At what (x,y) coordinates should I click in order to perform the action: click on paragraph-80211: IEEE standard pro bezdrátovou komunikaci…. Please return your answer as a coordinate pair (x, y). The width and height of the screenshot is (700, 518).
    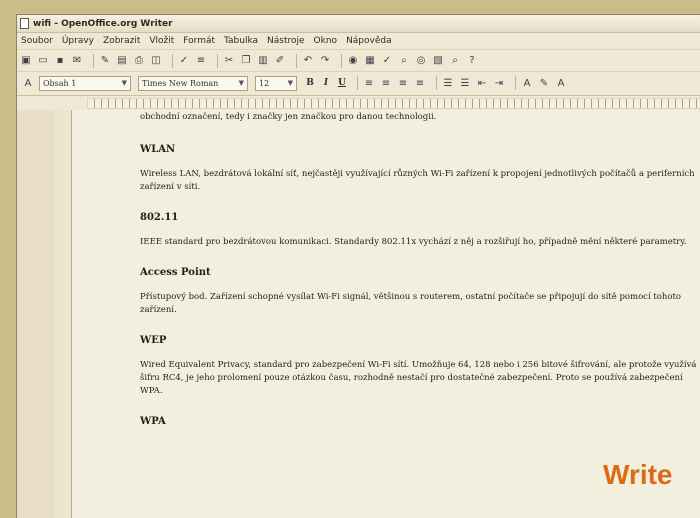
    Looking at the image, I should click on (413, 242).